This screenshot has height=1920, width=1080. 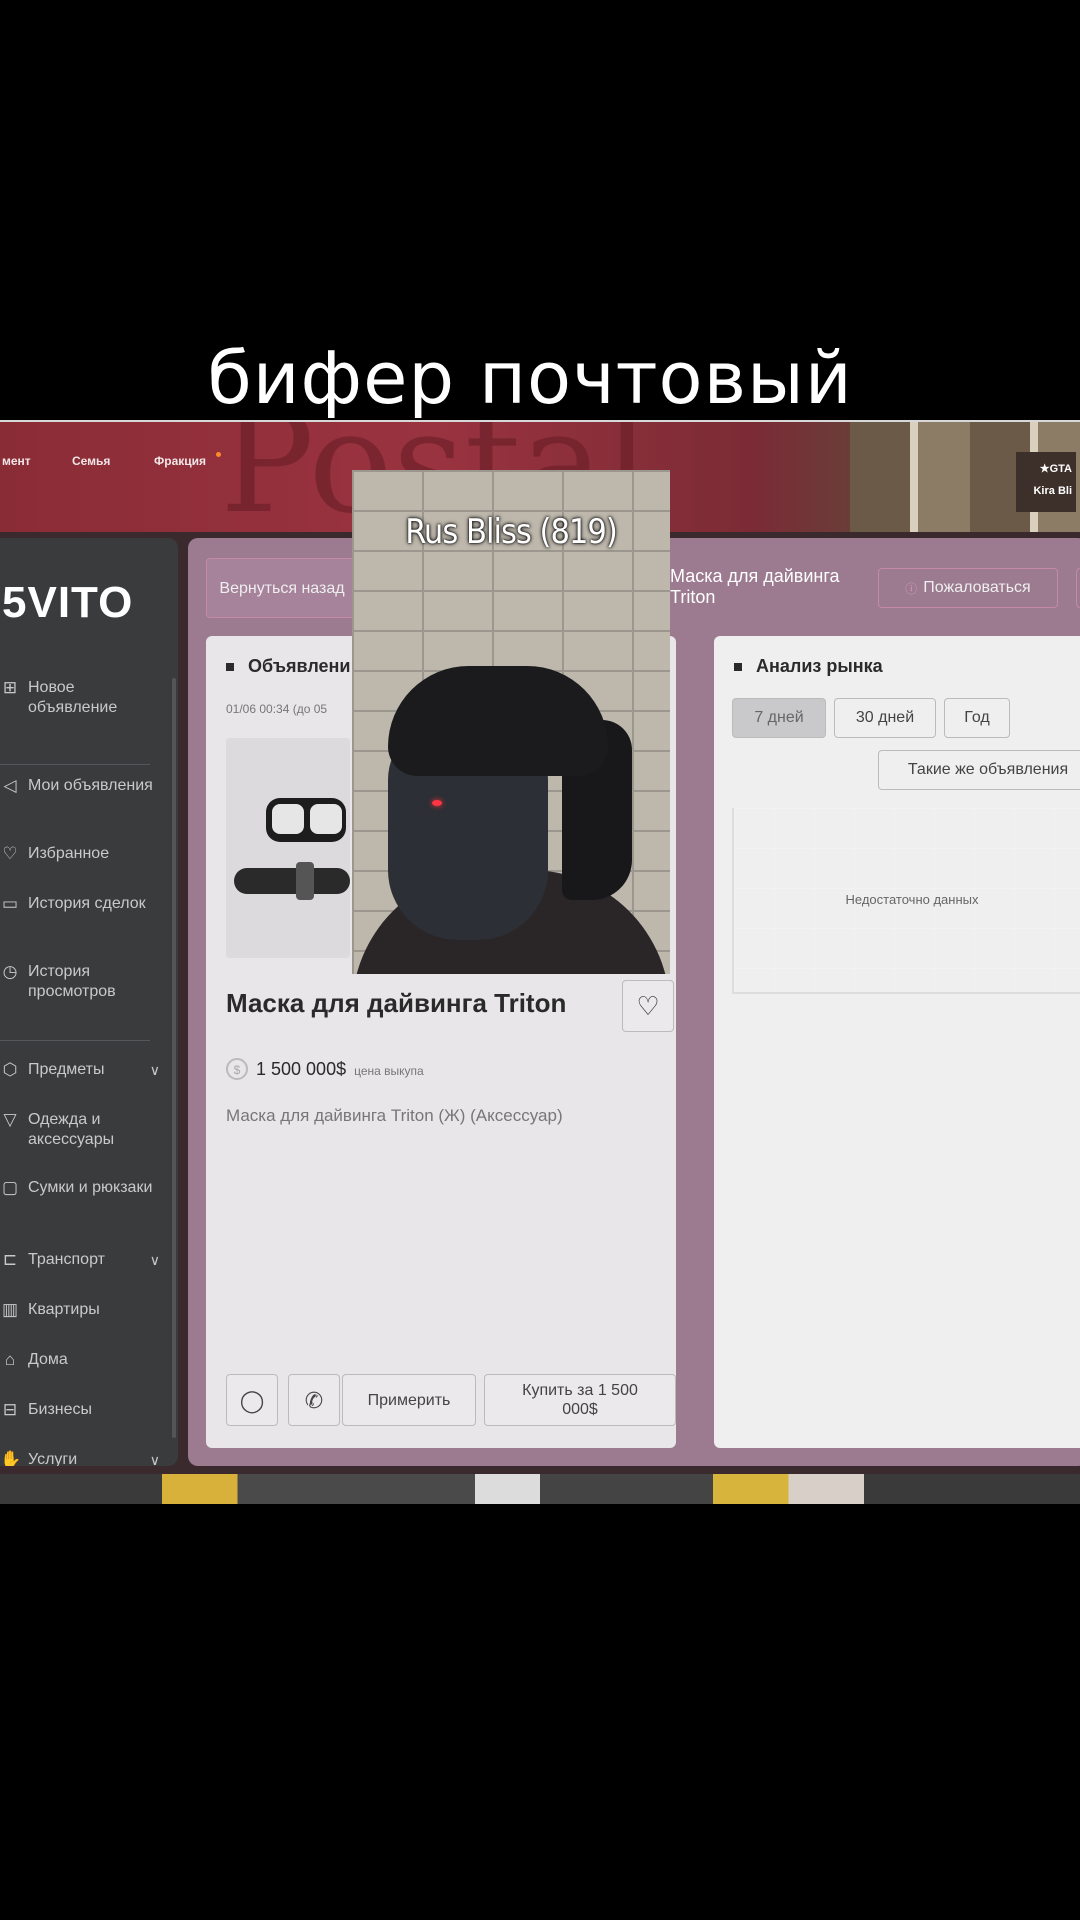 I want to click on sidebar-item-label: История просмотров, so click(x=72, y=981).